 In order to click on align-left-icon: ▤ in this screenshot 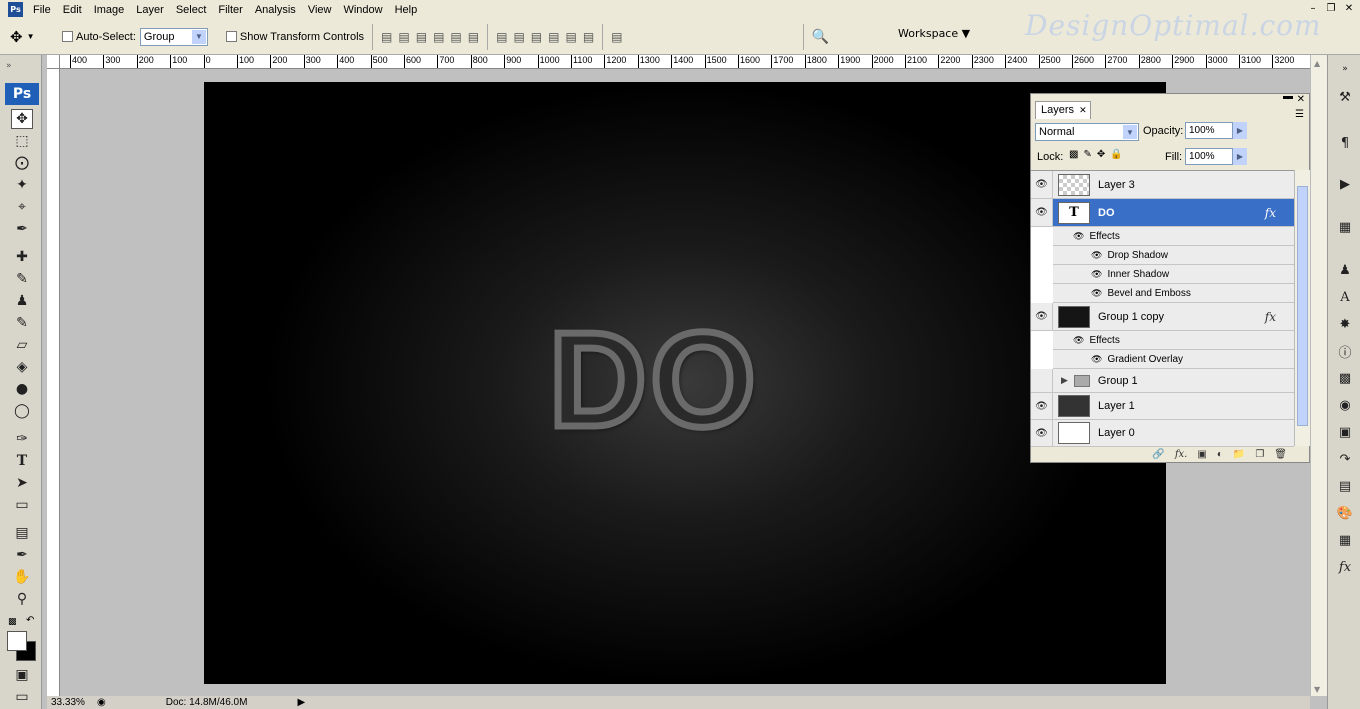, I will do `click(438, 37)`.